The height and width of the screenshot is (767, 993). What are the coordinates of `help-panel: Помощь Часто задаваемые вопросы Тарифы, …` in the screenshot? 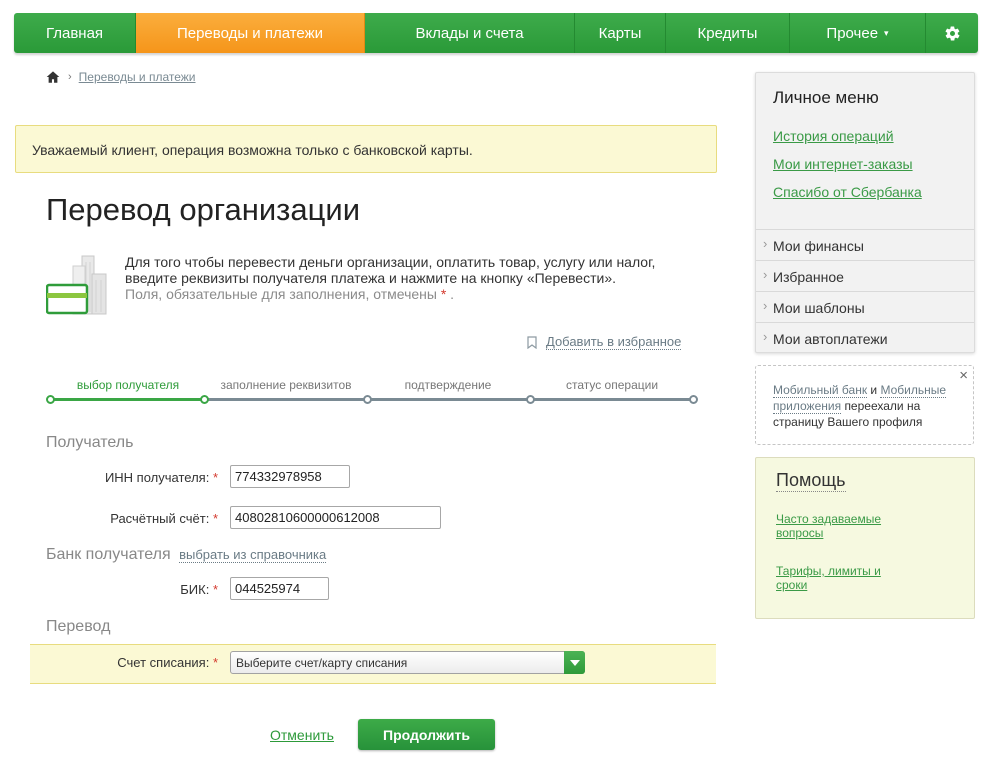 It's located at (865, 538).